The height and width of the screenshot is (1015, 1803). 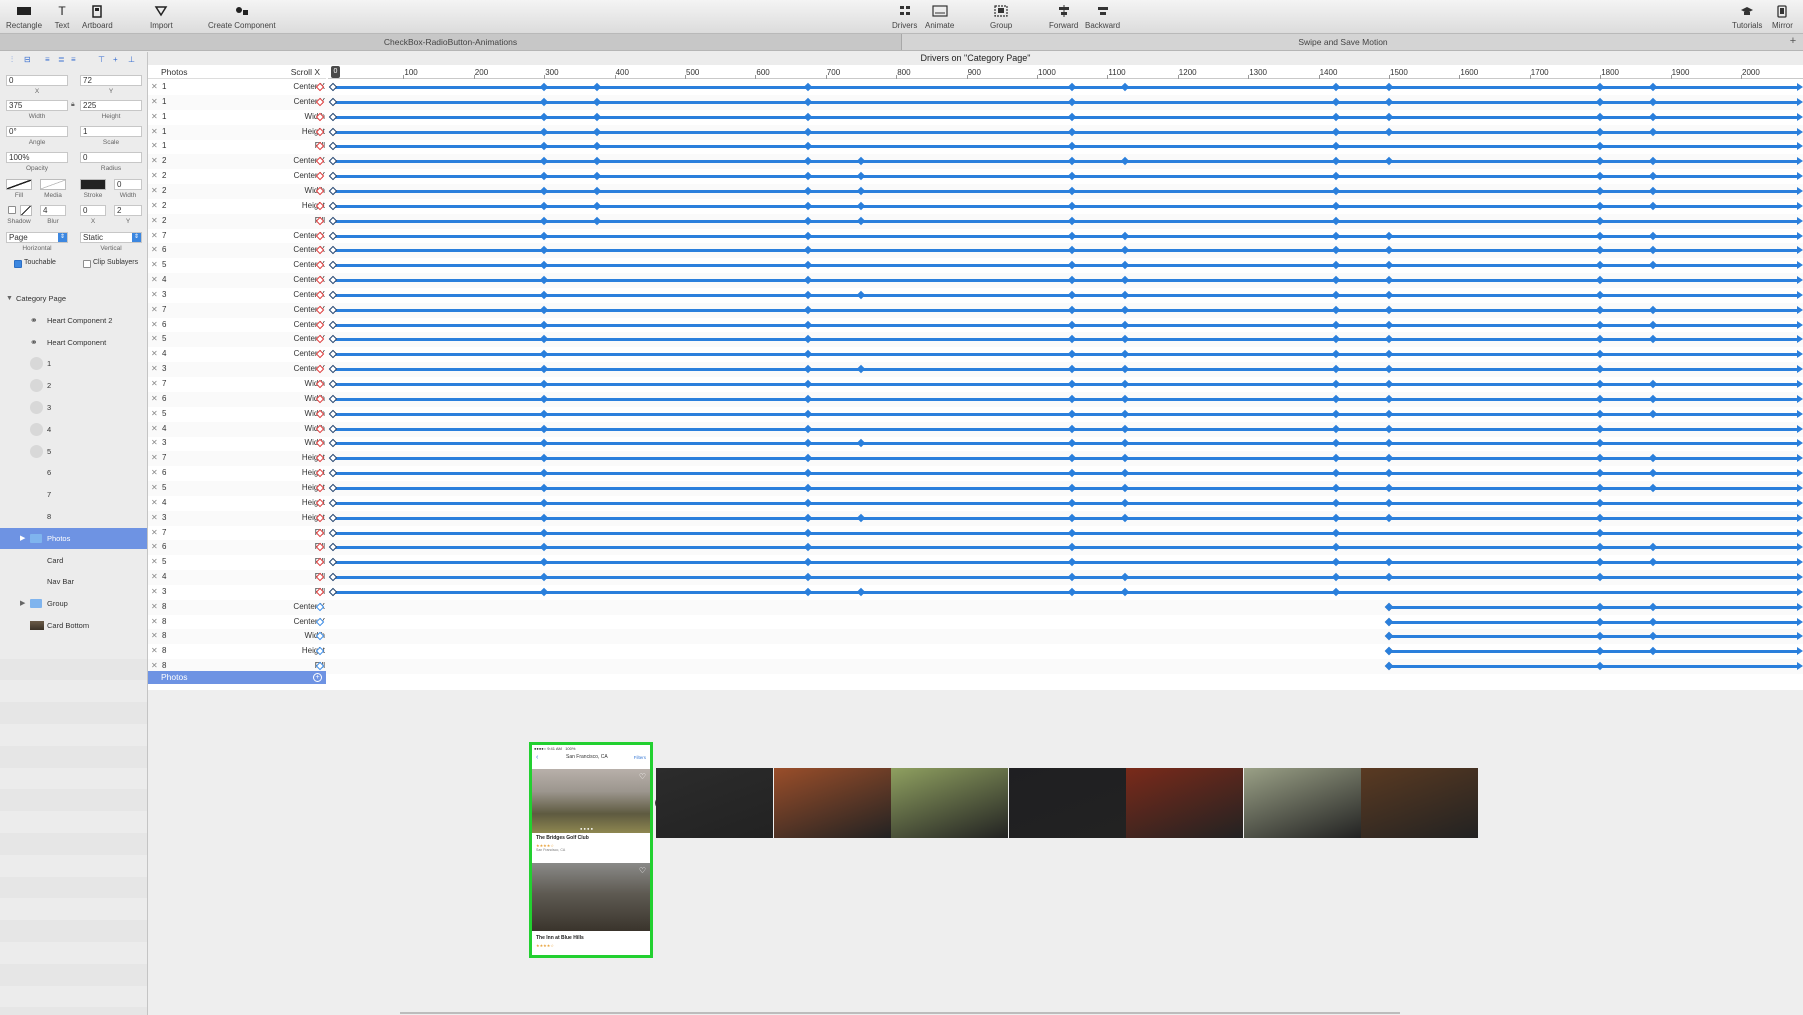 What do you see at coordinates (131, 59) in the screenshot?
I see `align-bottom-icon: ⊥` at bounding box center [131, 59].